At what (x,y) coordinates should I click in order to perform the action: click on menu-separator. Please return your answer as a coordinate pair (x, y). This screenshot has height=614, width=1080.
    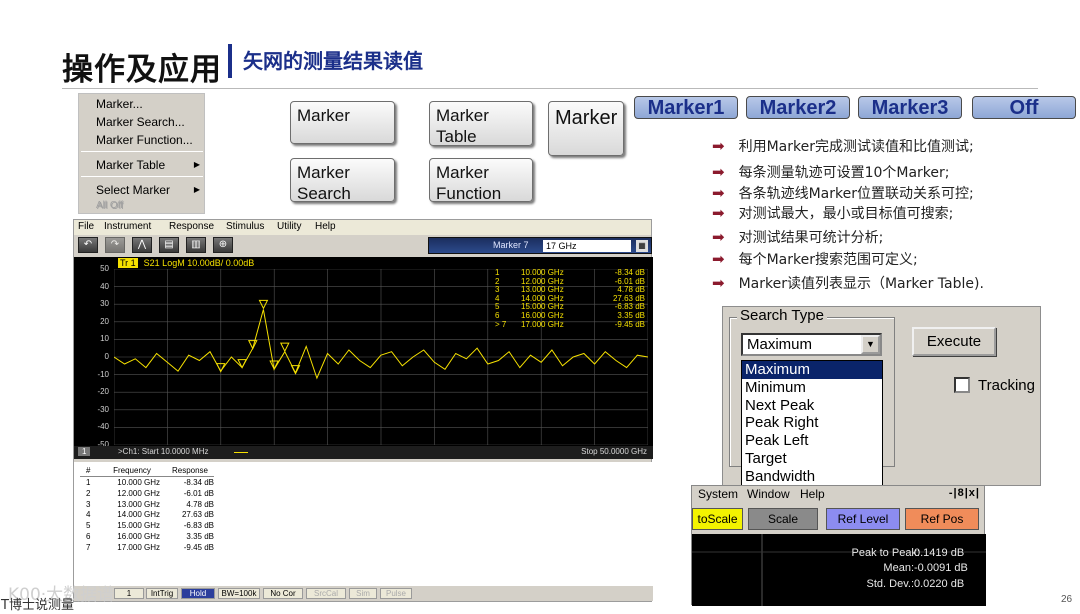
    Looking at the image, I should click on (142, 176).